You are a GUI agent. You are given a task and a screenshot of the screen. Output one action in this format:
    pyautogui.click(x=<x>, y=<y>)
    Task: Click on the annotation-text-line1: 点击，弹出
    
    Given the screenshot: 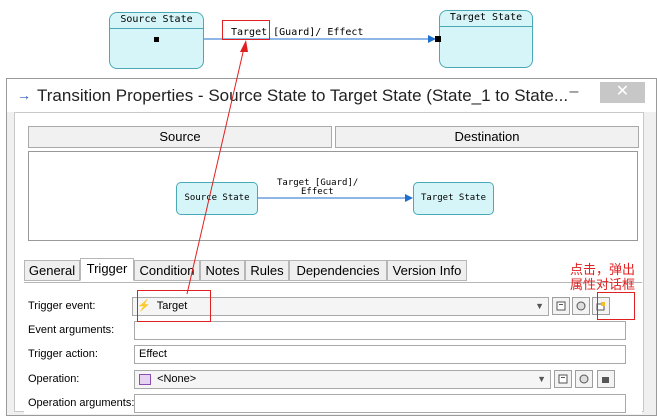 What is the action you would take?
    pyautogui.click(x=603, y=269)
    